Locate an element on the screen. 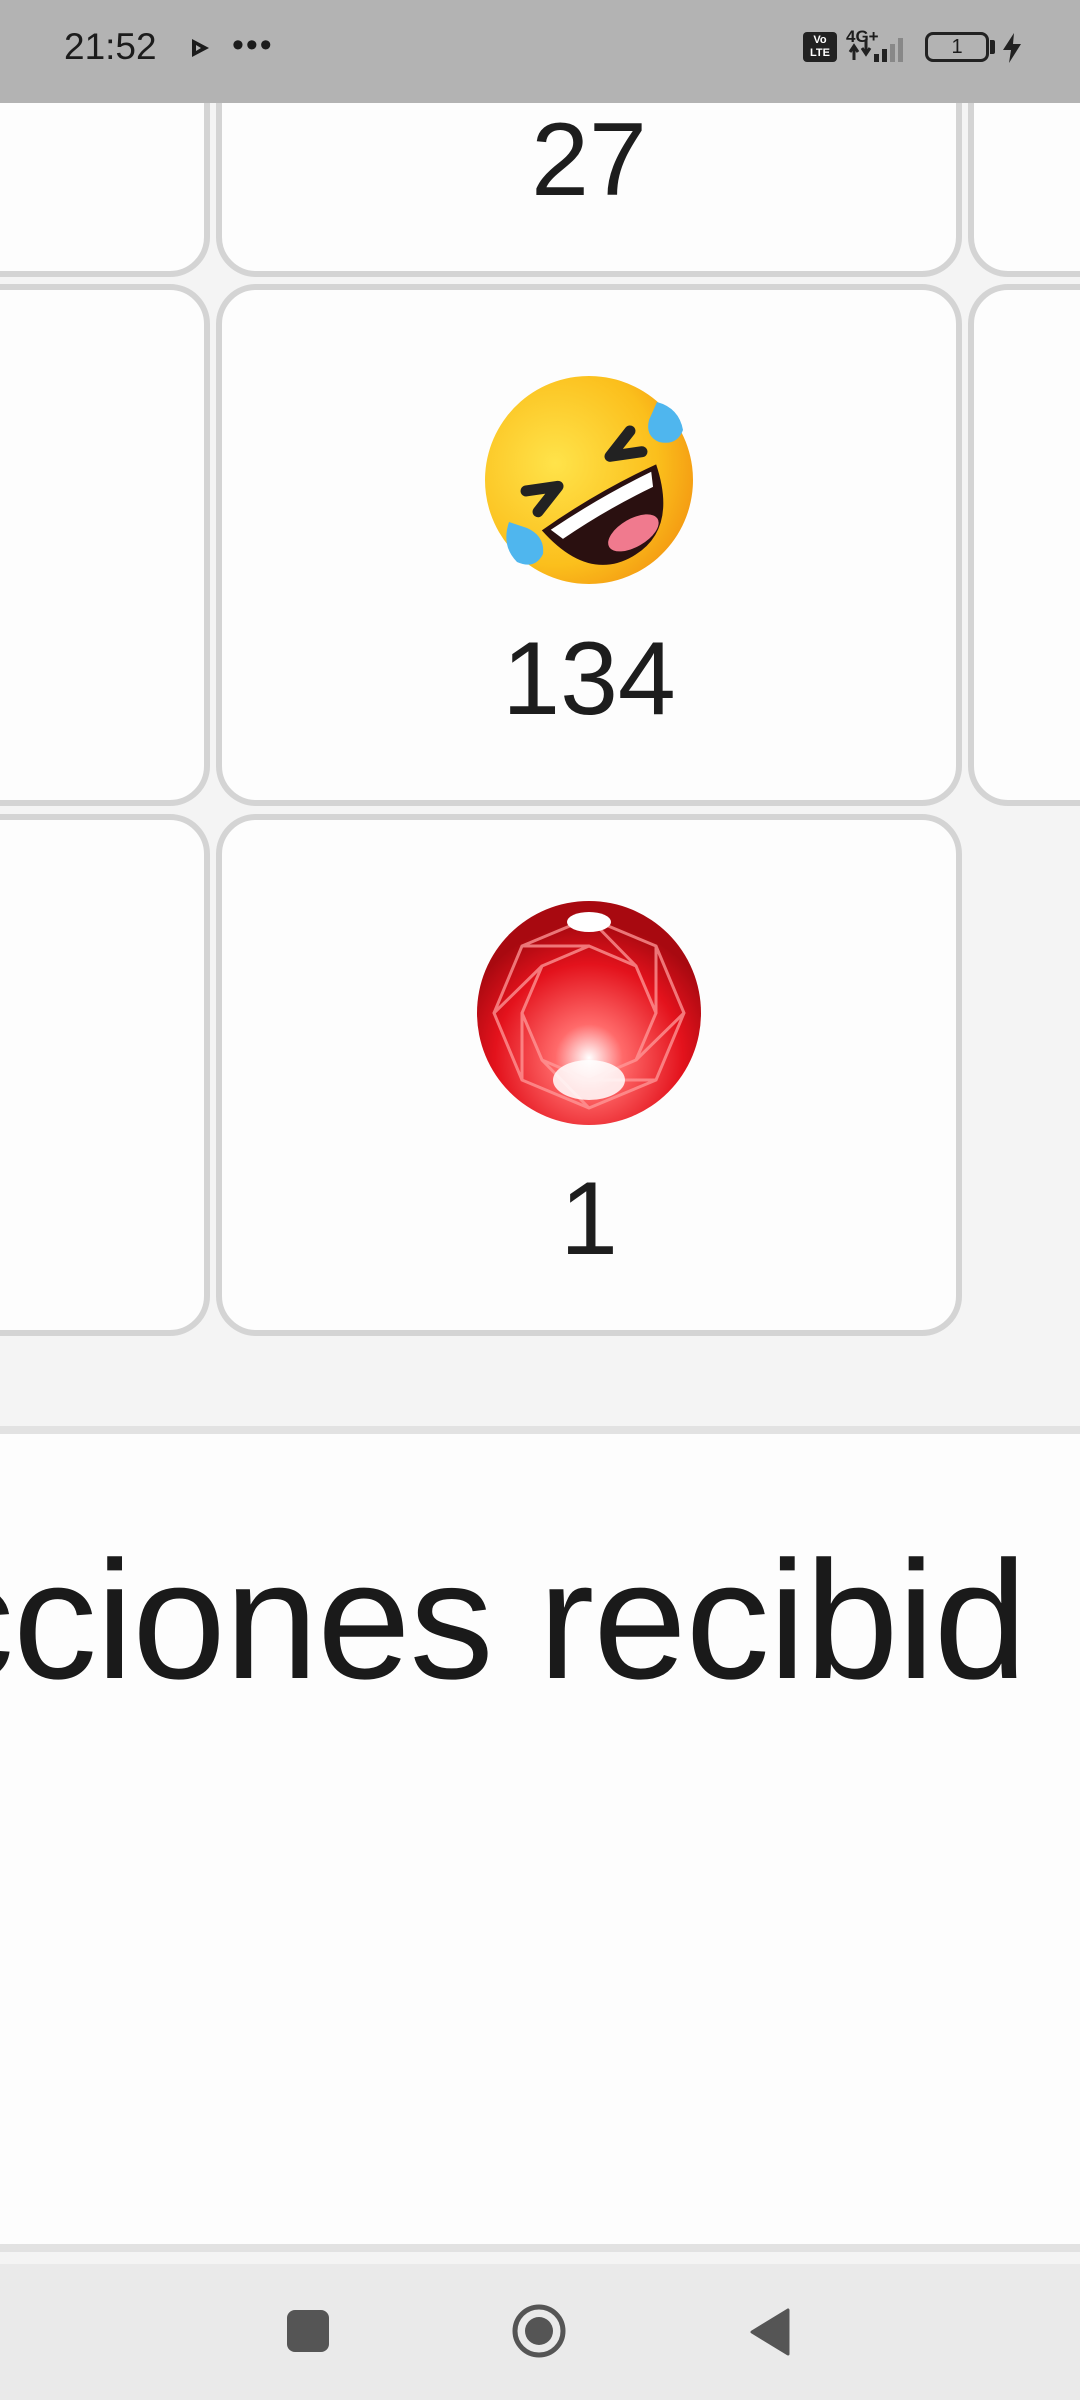 The width and height of the screenshot is (1080, 2400). reaction-count: 27 is located at coordinates (589, 160).